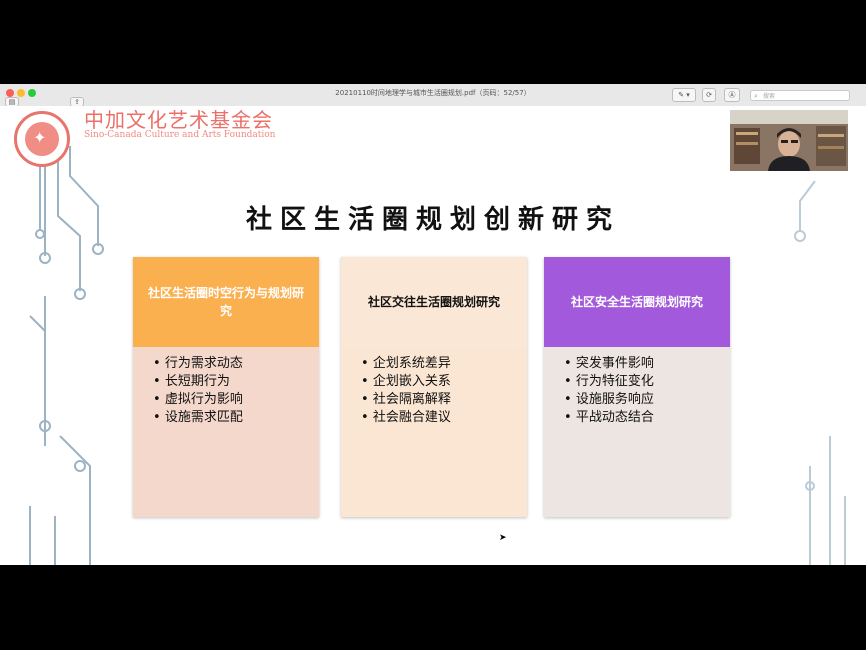  What do you see at coordinates (236, 418) in the screenshot?
I see `list-item: 设施需求匹配` at bounding box center [236, 418].